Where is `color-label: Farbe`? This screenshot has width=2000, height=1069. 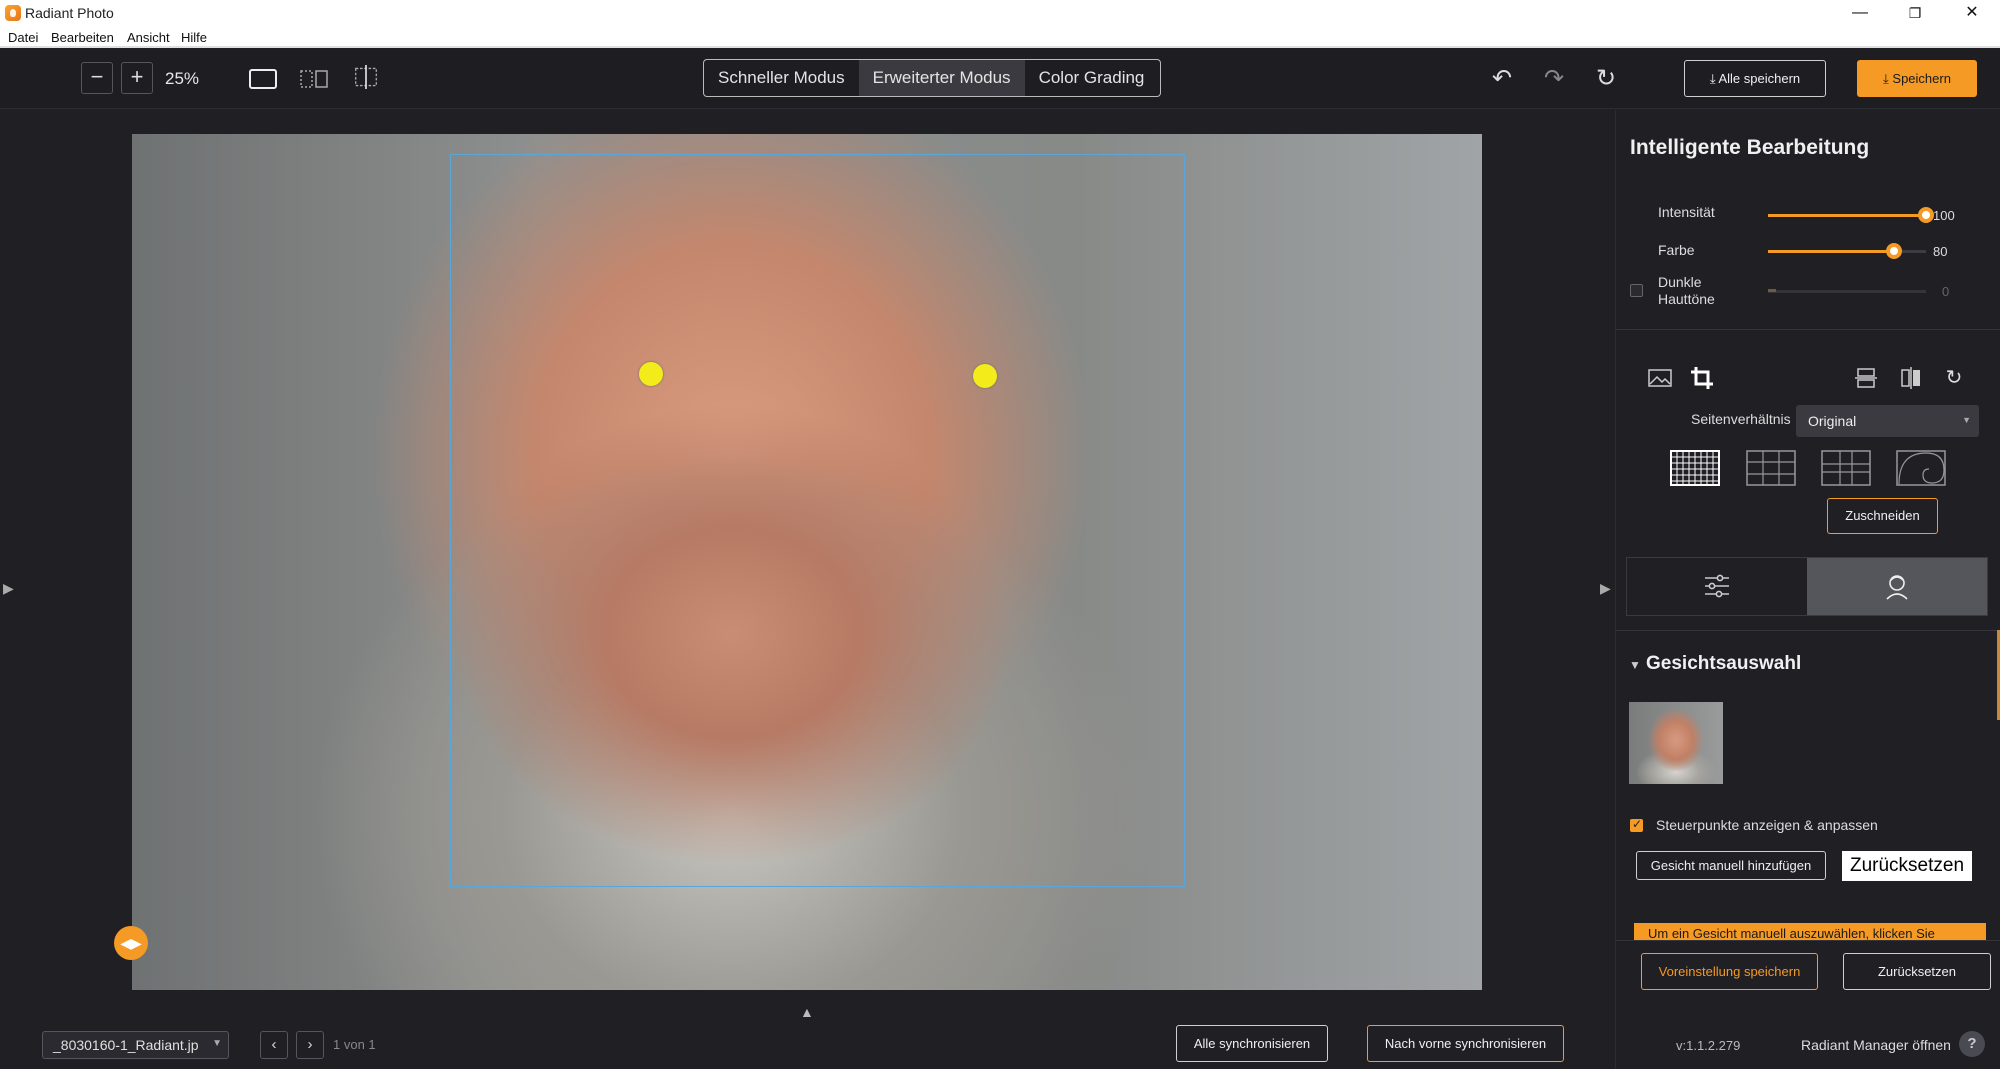
color-label: Farbe is located at coordinates (1676, 250).